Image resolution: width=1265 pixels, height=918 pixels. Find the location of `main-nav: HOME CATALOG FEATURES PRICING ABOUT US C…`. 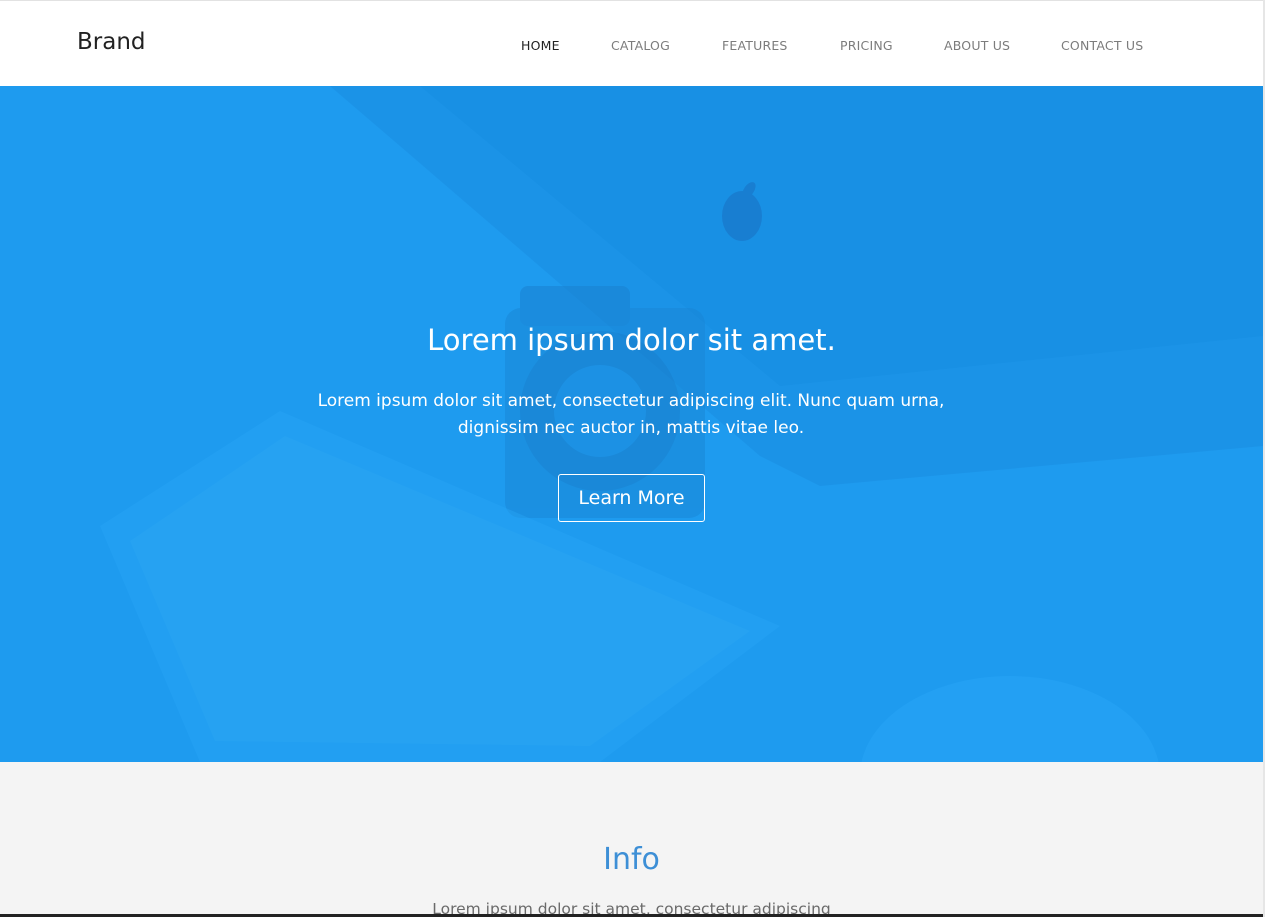

main-nav: HOME CATALOG FEATURES PRICING ABOUT US C… is located at coordinates (631, 46).